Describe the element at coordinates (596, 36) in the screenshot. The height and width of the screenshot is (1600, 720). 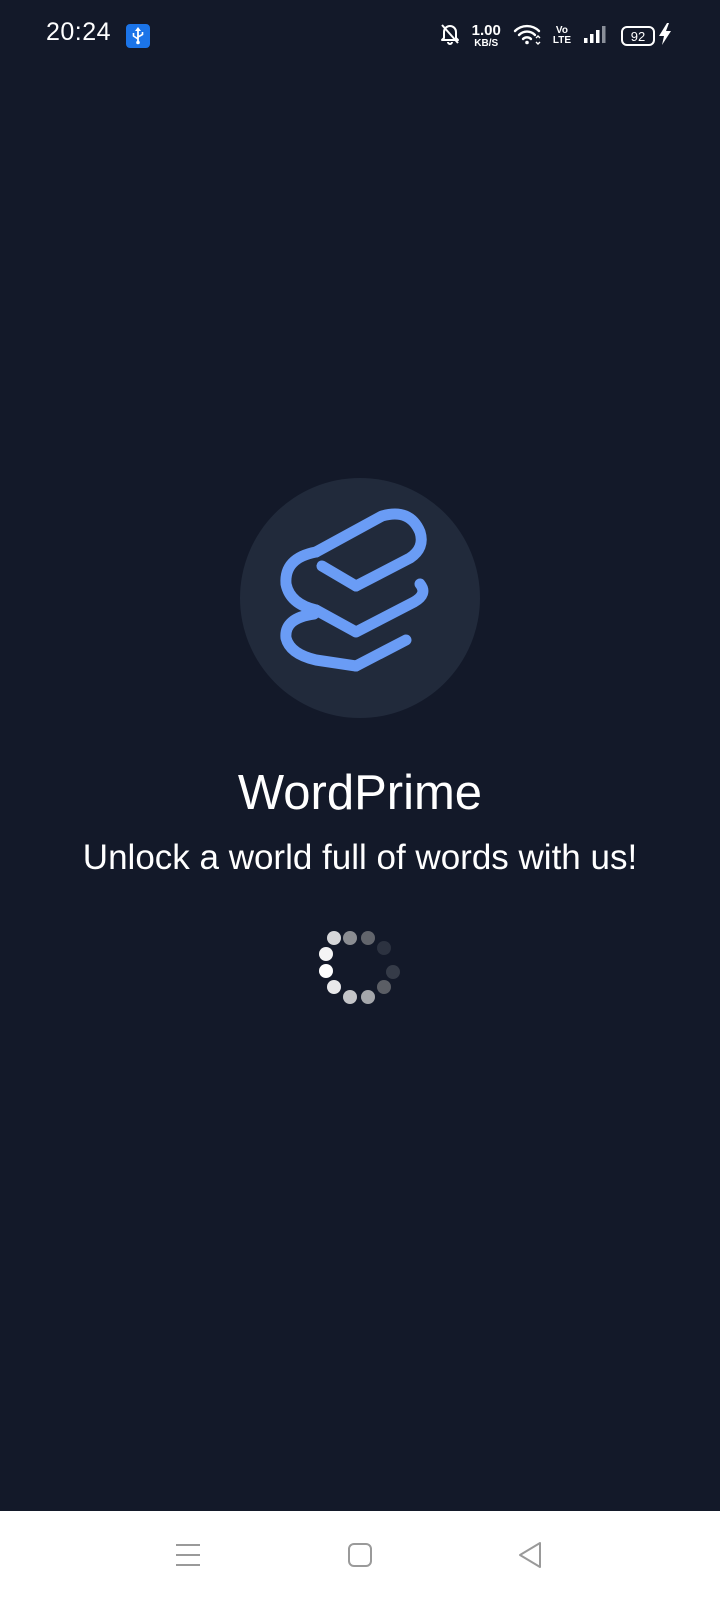
I see `signal-icon` at that location.